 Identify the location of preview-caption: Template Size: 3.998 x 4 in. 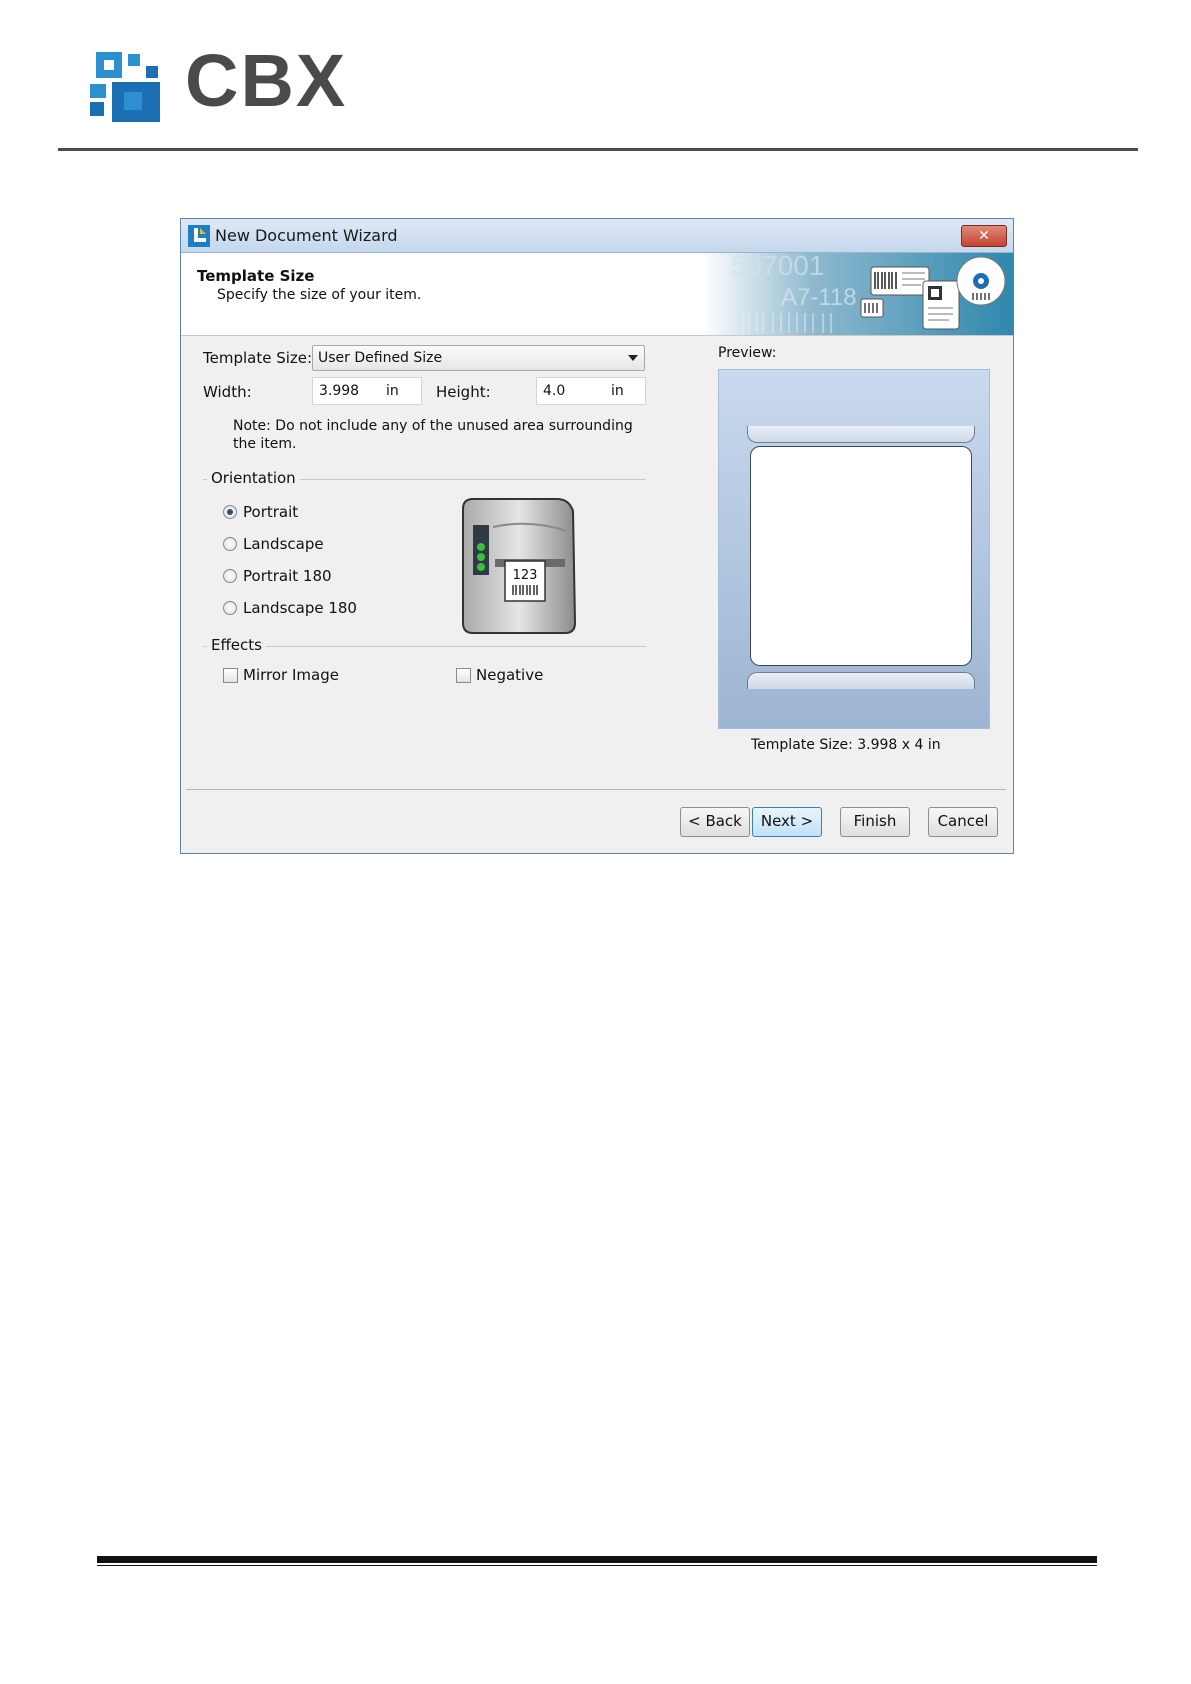
(846, 745).